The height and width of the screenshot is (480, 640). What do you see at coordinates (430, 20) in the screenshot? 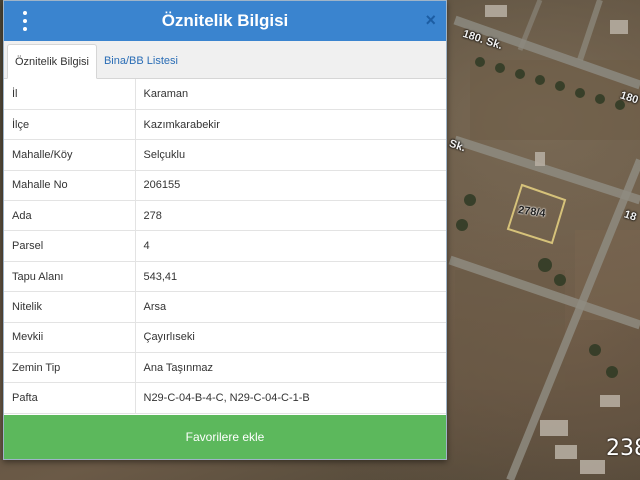
I see `close-icon: ×` at bounding box center [430, 20].